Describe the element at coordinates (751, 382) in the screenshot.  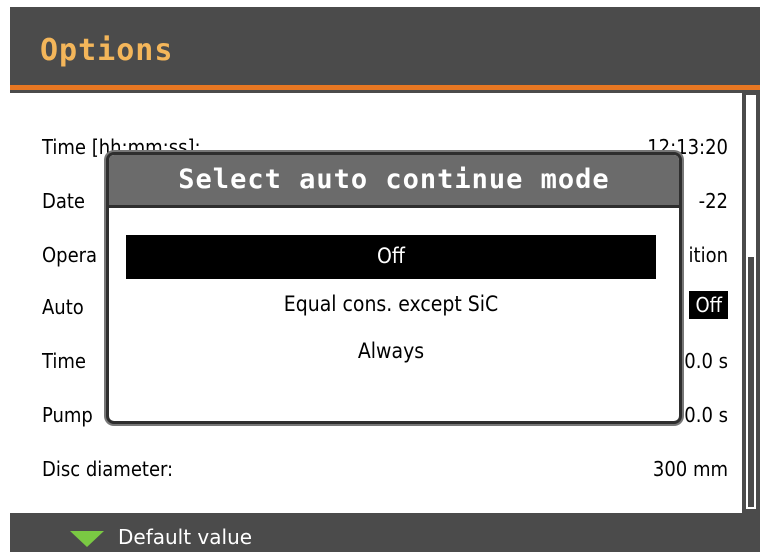
I see `scrollbar-thumb` at that location.